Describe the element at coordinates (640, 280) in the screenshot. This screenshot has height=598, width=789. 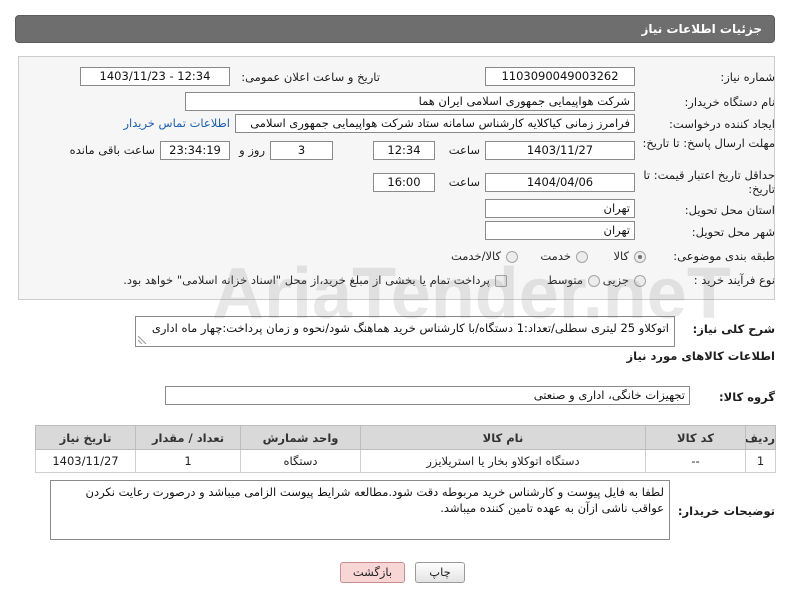
I see `radio-minor` at that location.